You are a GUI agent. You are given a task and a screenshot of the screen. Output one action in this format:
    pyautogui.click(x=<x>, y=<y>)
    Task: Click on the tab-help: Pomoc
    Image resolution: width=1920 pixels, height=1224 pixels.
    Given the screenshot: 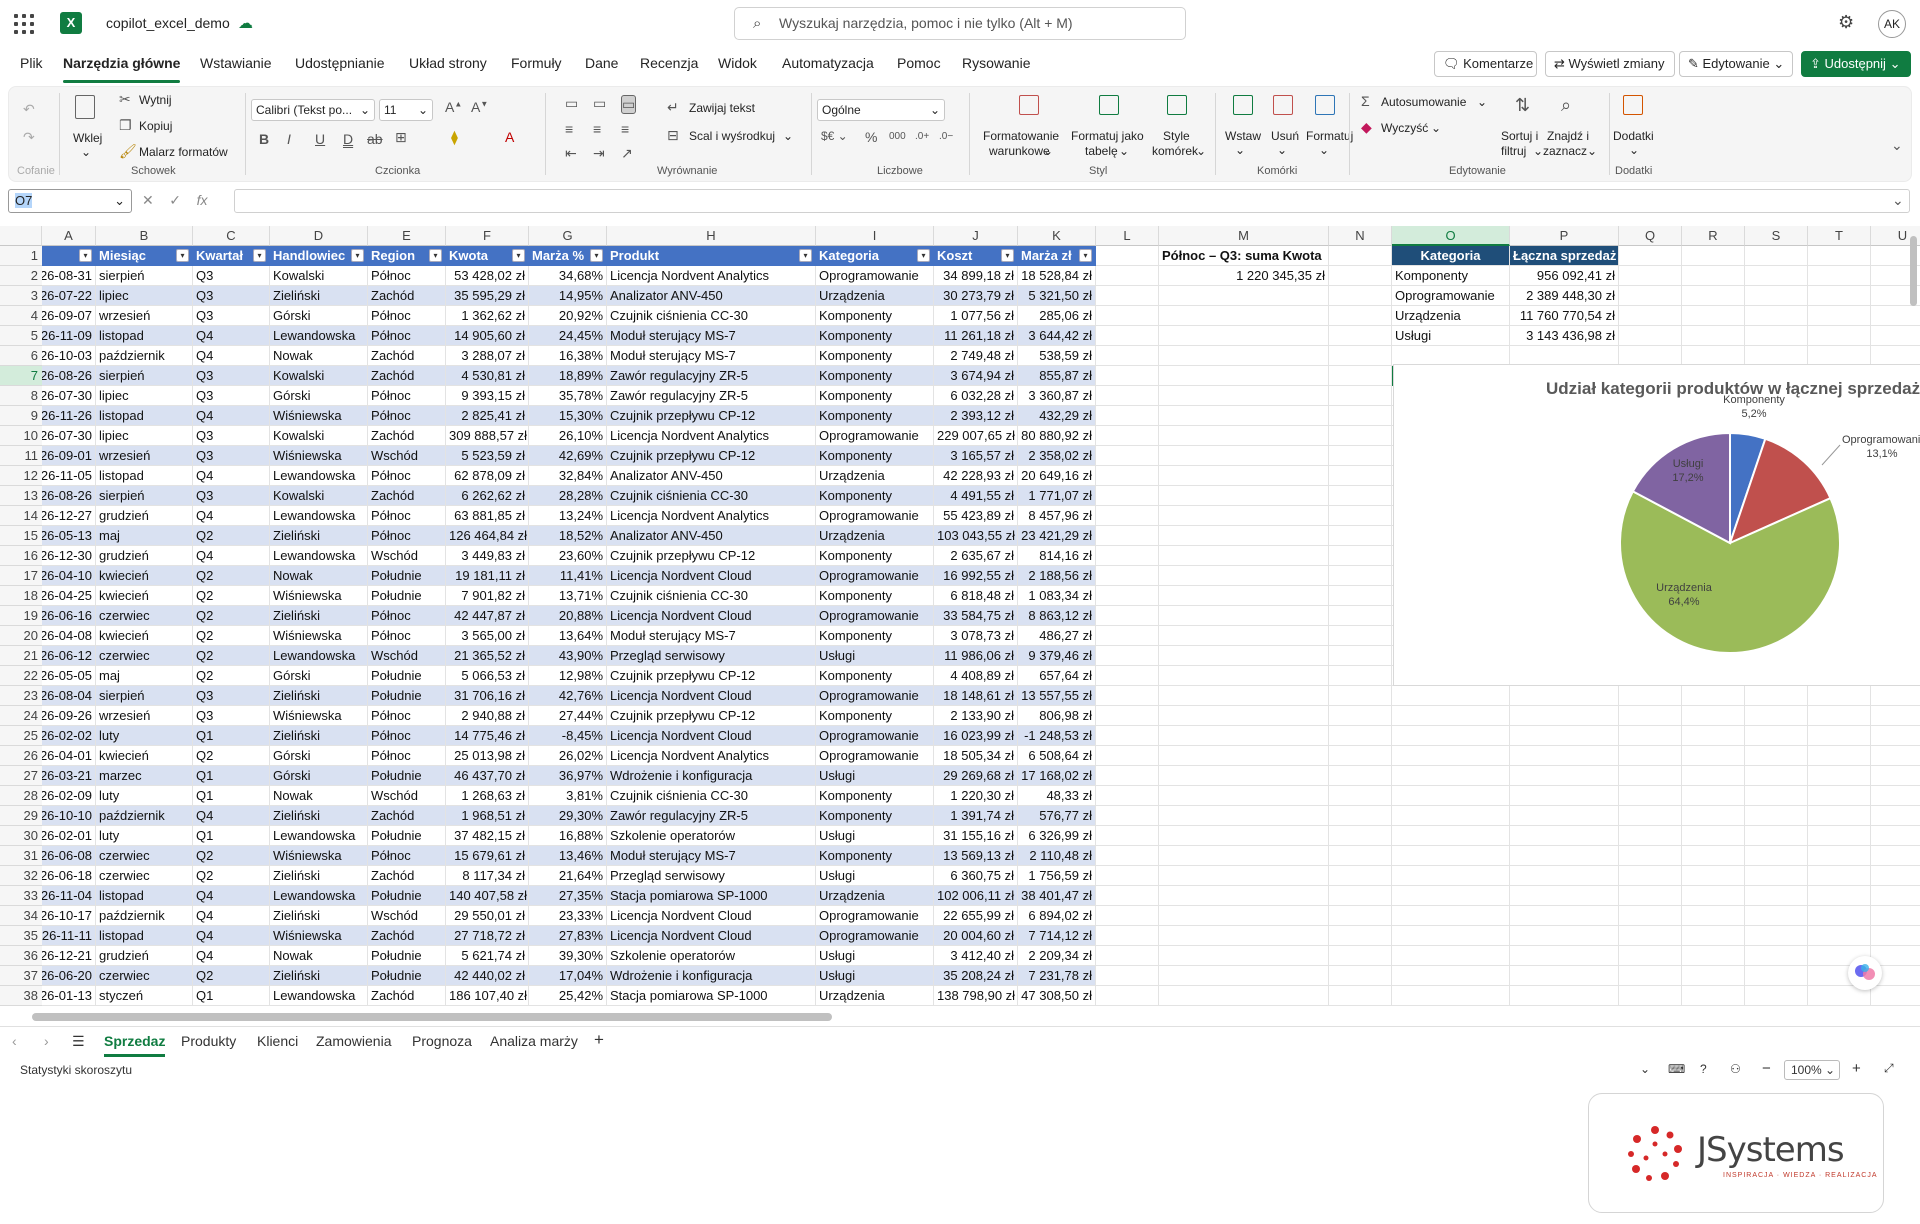 What is the action you would take?
    pyautogui.click(x=919, y=63)
    